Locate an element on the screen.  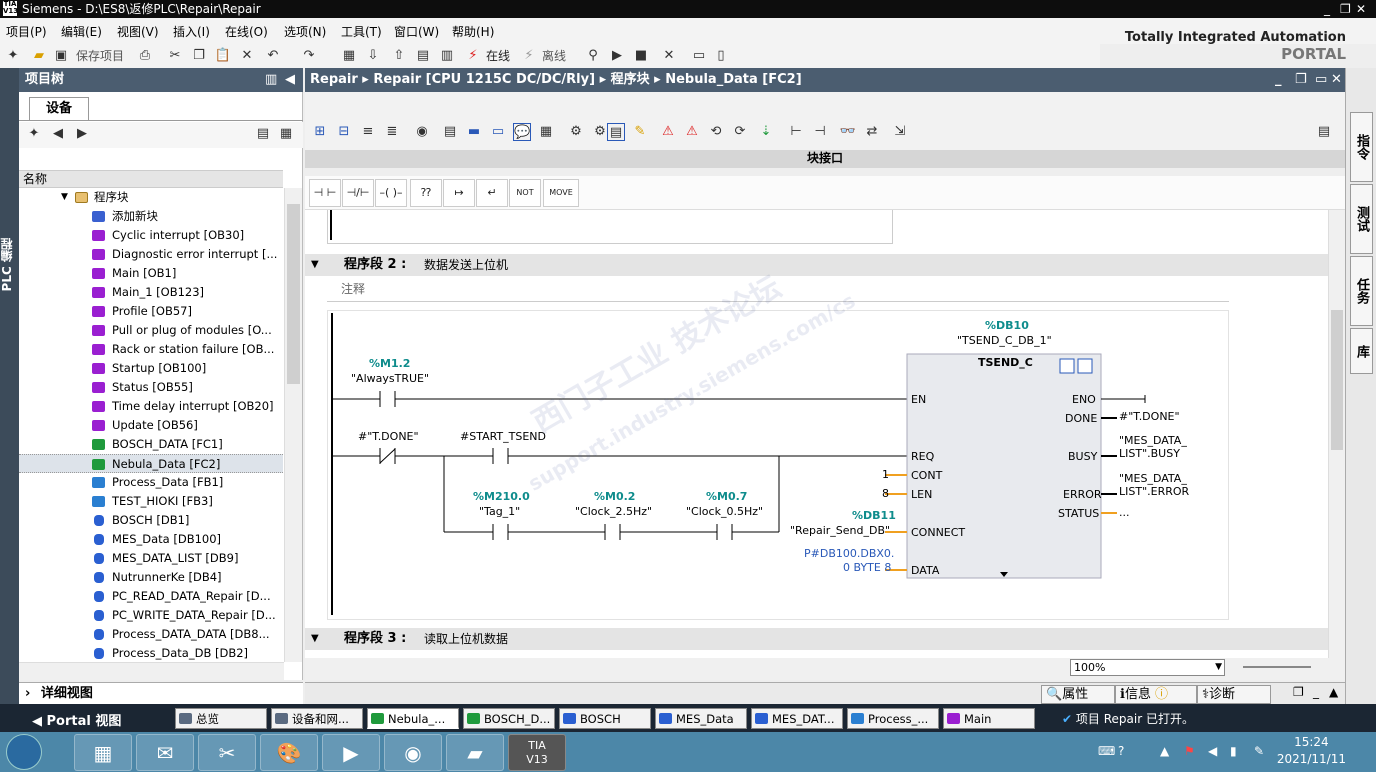
libraries-tab: 库 is located at coordinates (1361, 351).